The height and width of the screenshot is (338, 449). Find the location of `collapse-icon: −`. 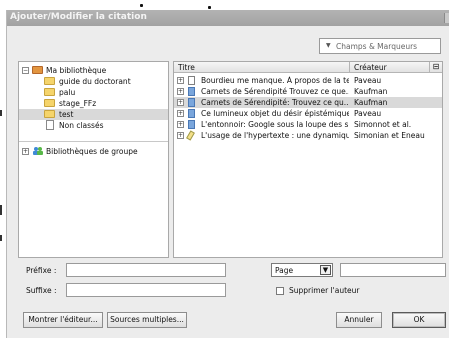

collapse-icon: − is located at coordinates (25, 70).